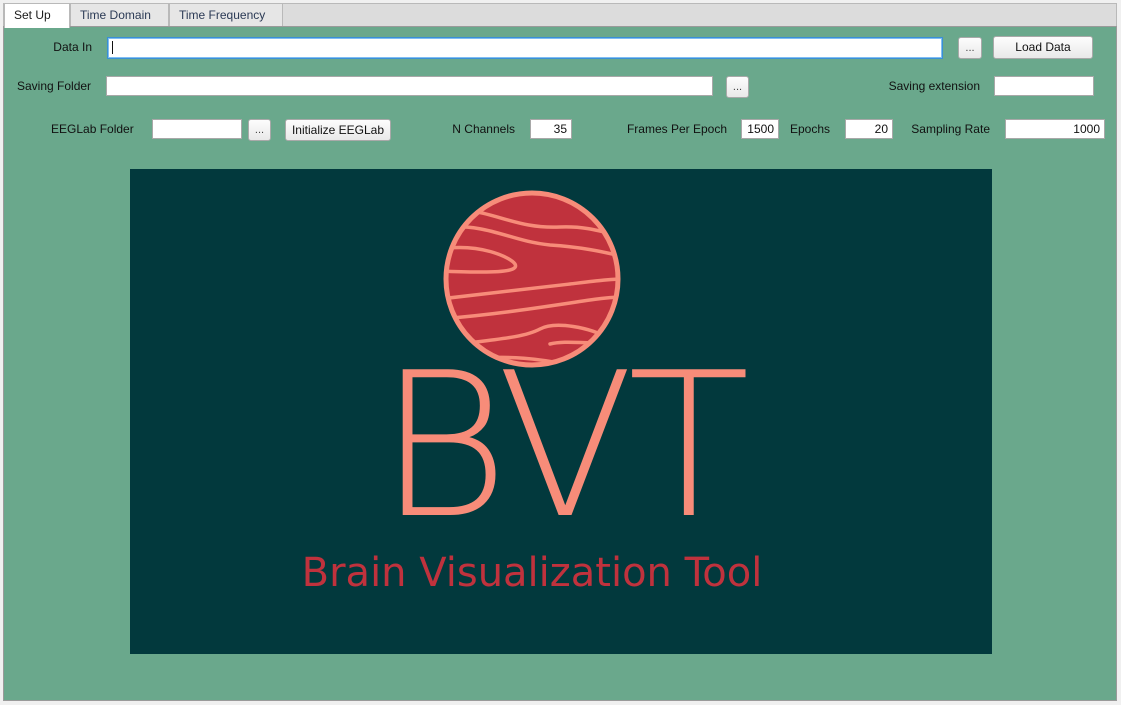 Image resolution: width=1121 pixels, height=705 pixels. What do you see at coordinates (551, 129) in the screenshot?
I see `n-channels-input: 35` at bounding box center [551, 129].